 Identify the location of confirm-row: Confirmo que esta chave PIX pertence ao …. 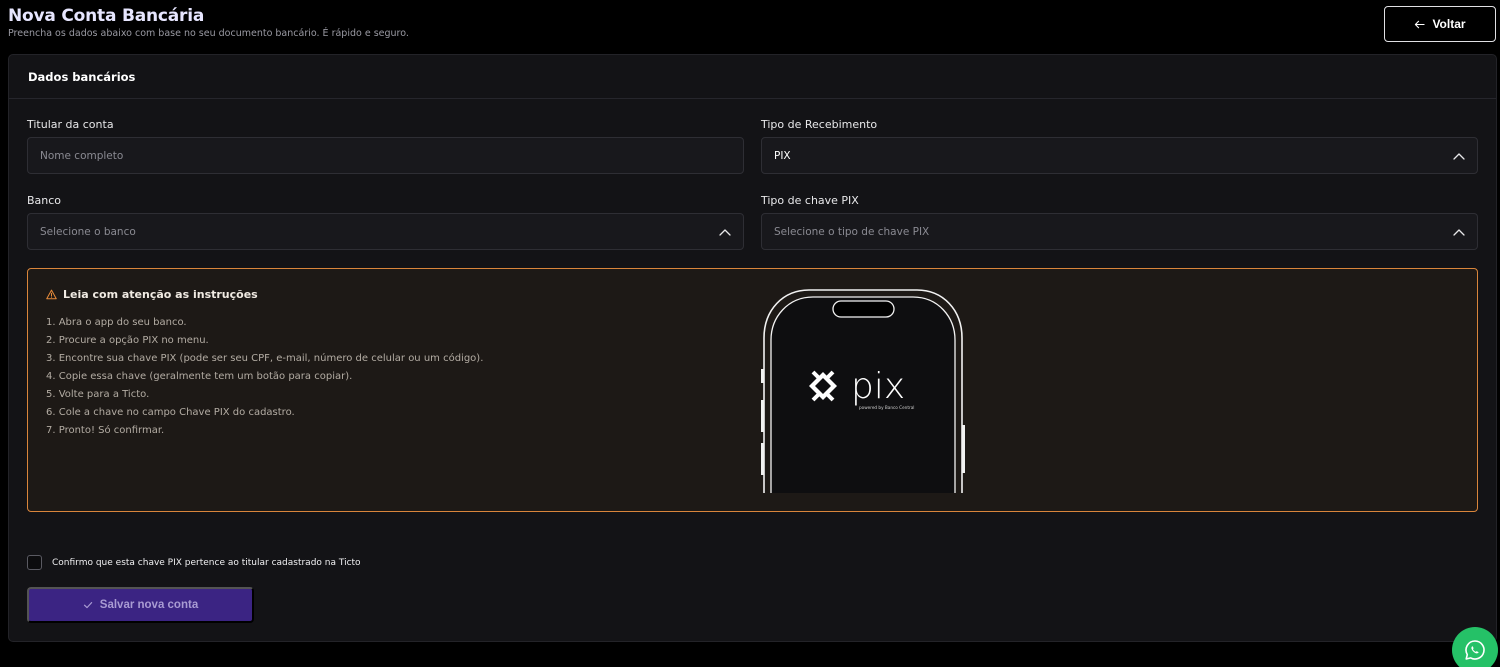
(194, 562).